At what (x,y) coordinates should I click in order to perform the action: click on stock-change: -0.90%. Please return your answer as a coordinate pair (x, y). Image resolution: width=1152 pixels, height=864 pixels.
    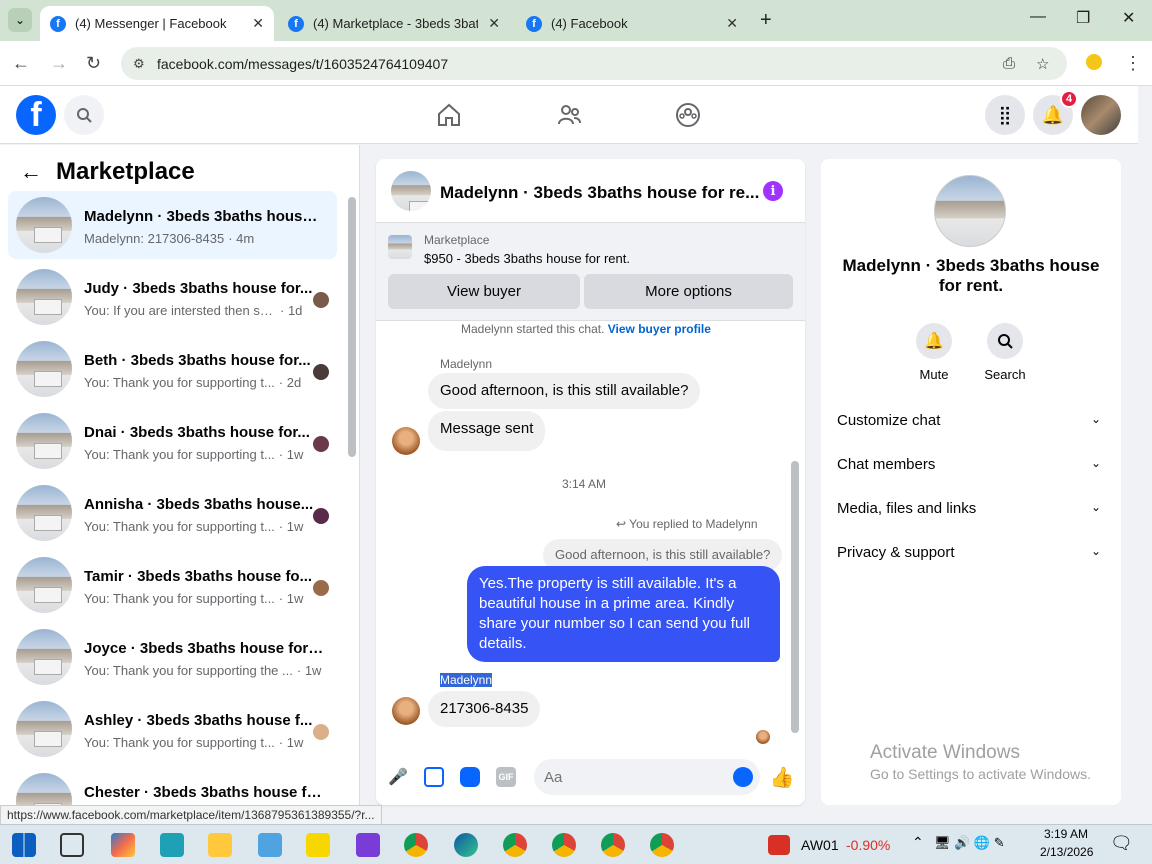
    Looking at the image, I should click on (868, 845).